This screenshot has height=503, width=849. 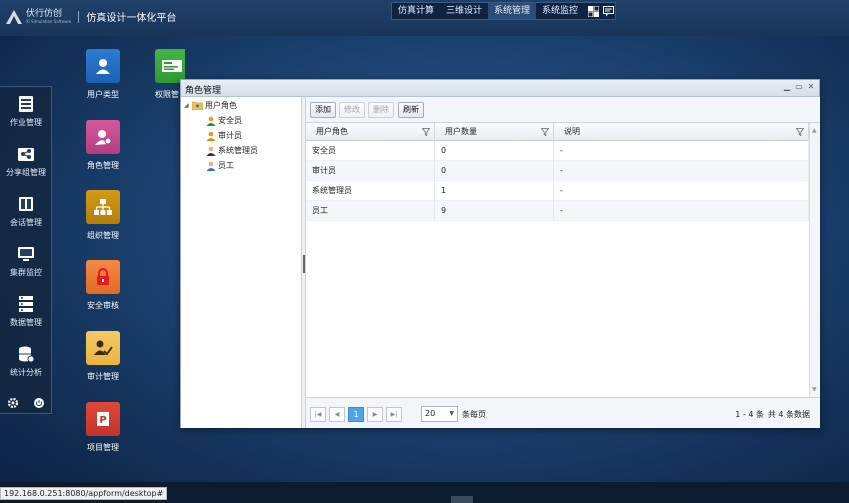 I want to click on desktop-icon-label: 组织管理, so click(x=103, y=235).